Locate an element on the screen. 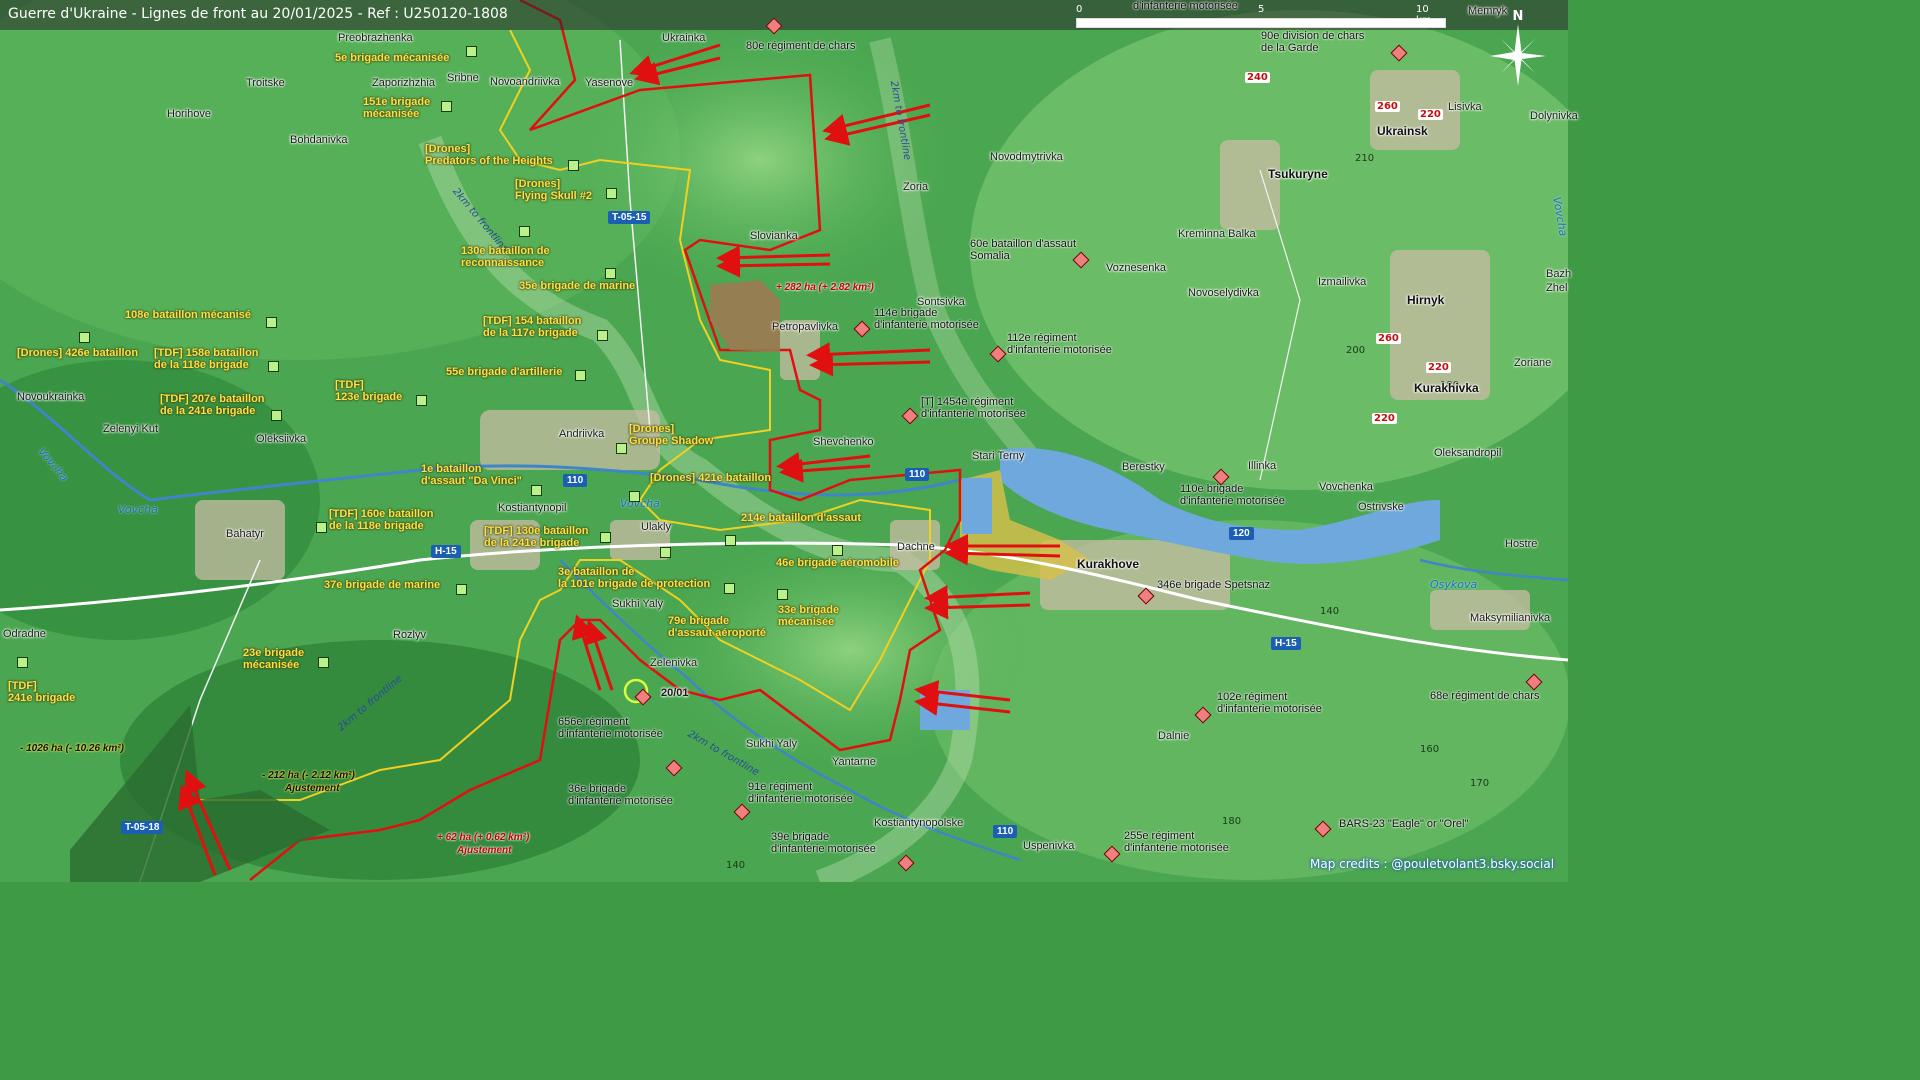  major-town-label: Tsukuryne is located at coordinates (1298, 174).